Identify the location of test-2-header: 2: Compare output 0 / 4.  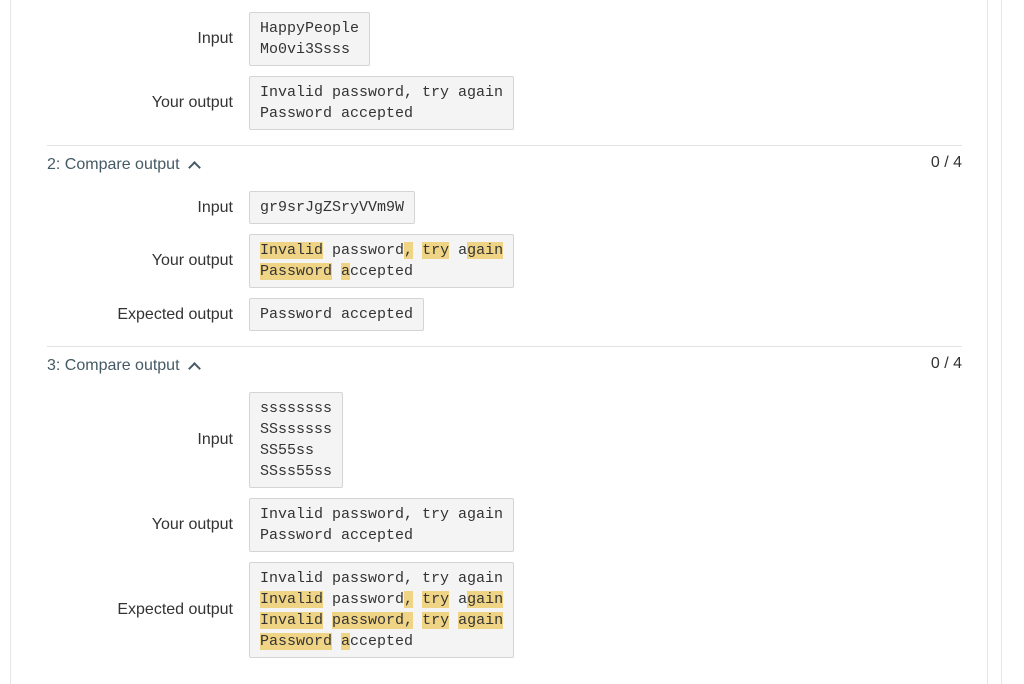
(504, 159).